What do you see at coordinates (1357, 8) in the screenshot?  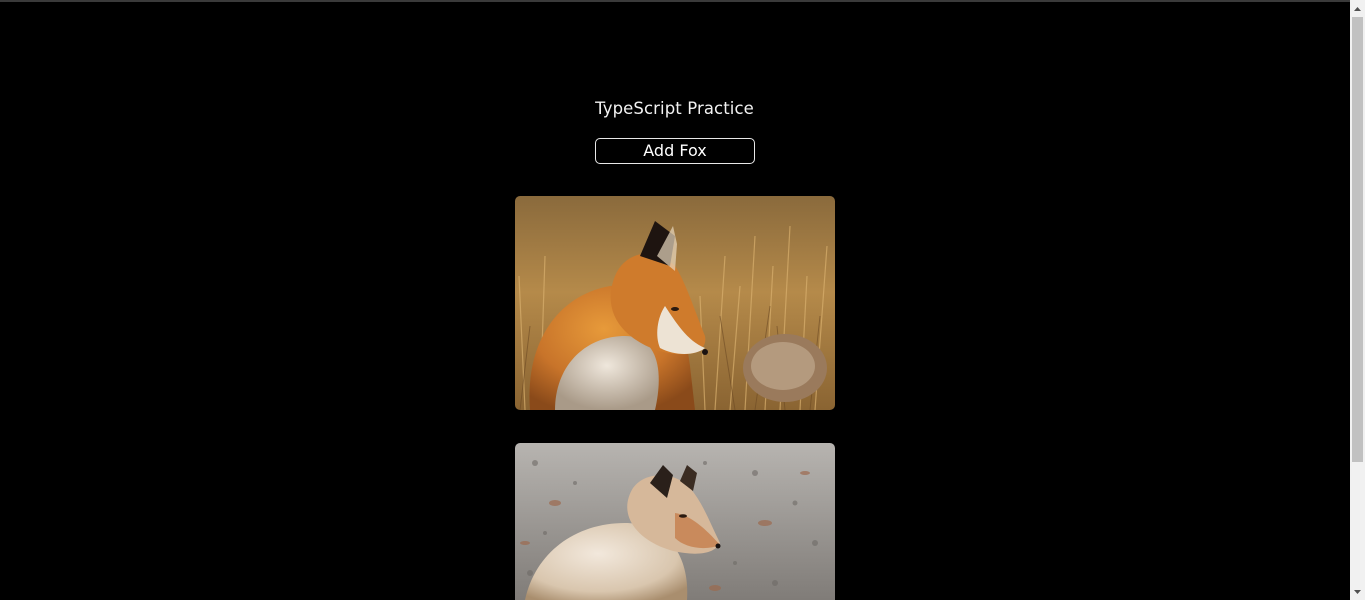 I see `triangle-up-icon` at bounding box center [1357, 8].